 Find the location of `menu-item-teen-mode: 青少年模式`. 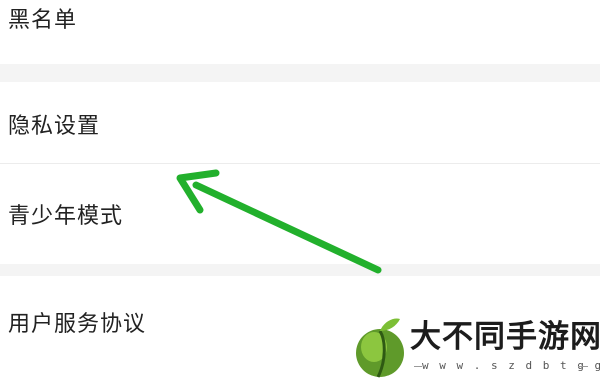

menu-item-teen-mode: 青少年模式 is located at coordinates (300, 217).